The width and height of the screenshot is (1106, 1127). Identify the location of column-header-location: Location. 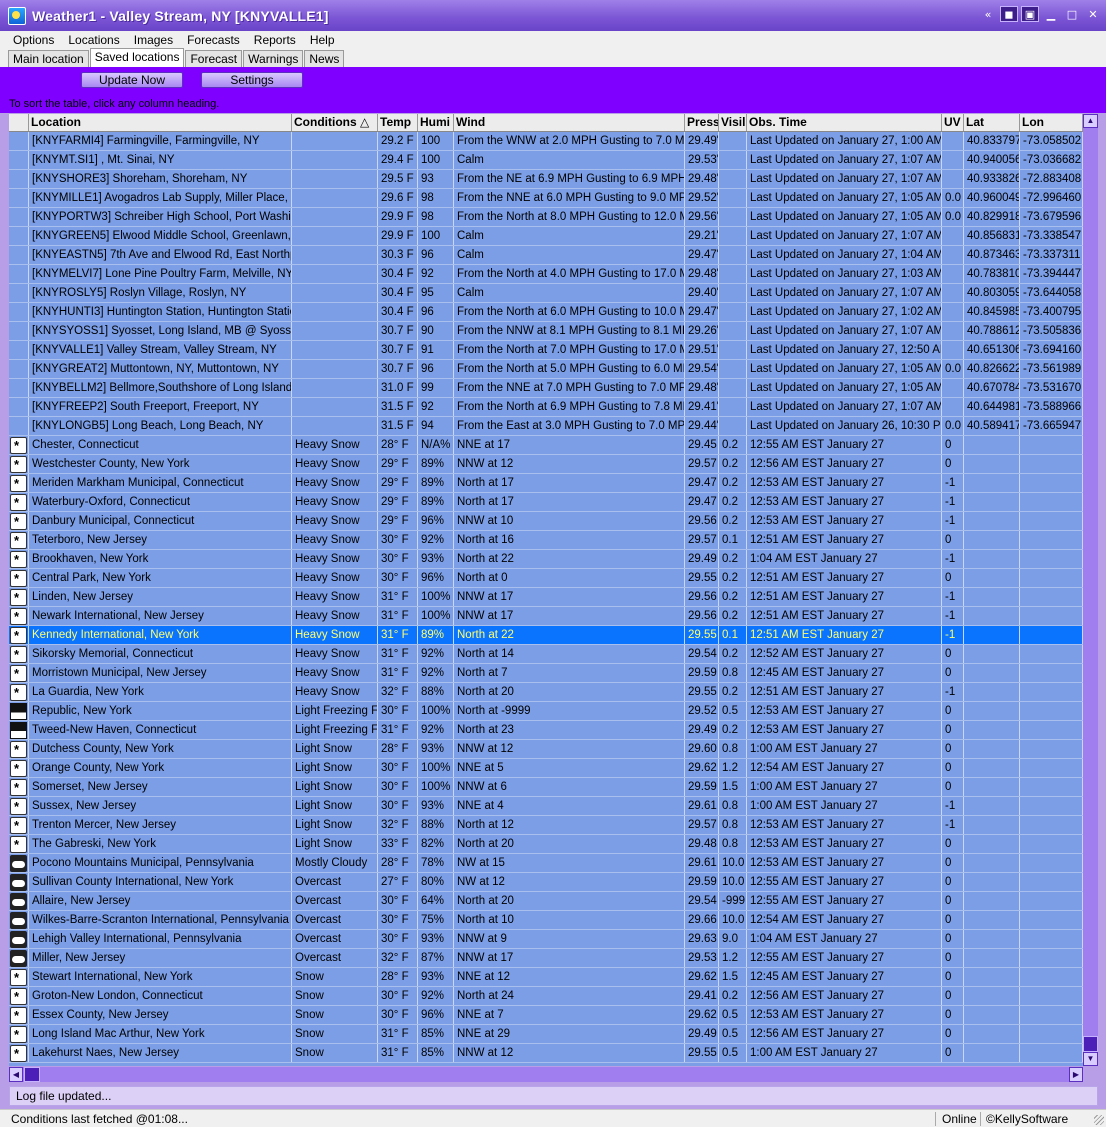
(160, 122).